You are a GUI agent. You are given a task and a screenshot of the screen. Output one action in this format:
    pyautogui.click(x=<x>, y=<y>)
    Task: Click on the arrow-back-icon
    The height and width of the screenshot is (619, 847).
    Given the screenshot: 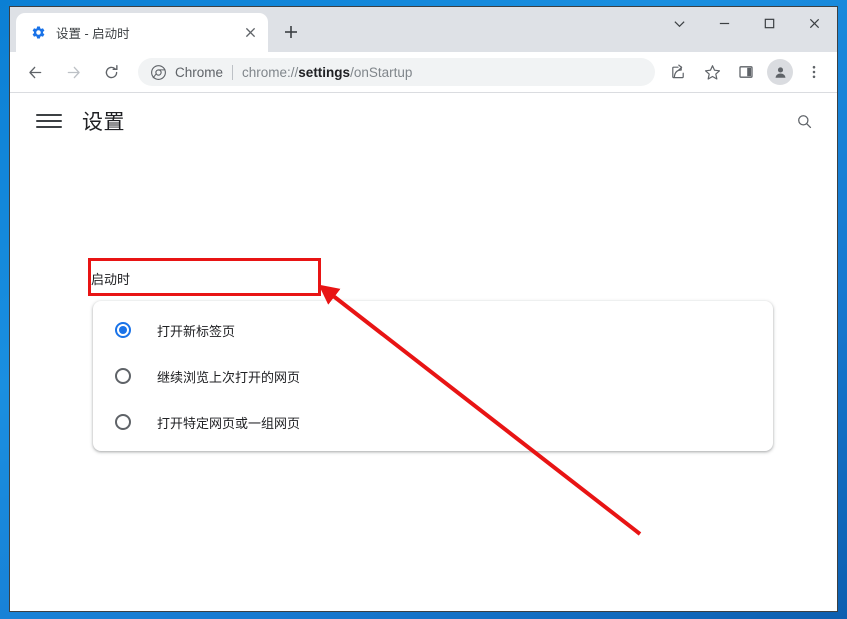 What is the action you would take?
    pyautogui.click(x=35, y=72)
    